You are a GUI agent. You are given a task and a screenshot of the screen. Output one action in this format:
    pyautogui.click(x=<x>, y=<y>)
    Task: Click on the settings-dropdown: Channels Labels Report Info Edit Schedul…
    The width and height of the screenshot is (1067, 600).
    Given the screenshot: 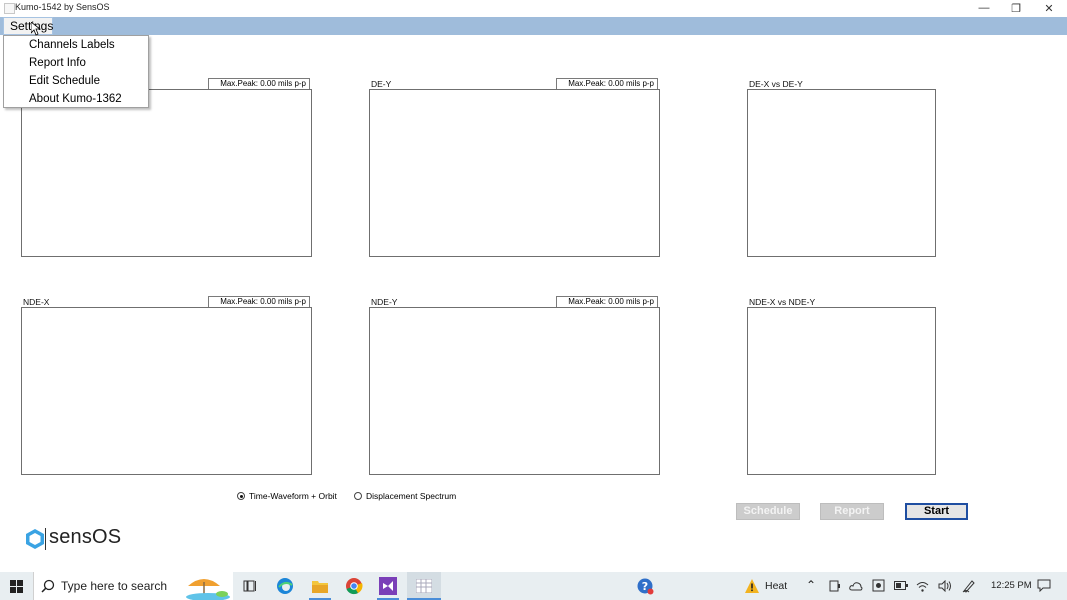 What is the action you would take?
    pyautogui.click(x=76, y=71)
    